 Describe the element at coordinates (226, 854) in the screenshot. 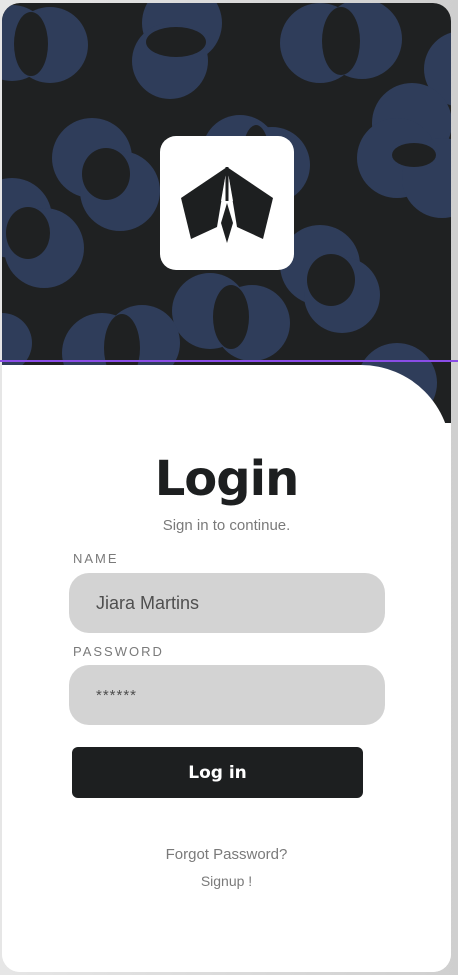

I see `forgot-password-link: Forgot Password?` at that location.